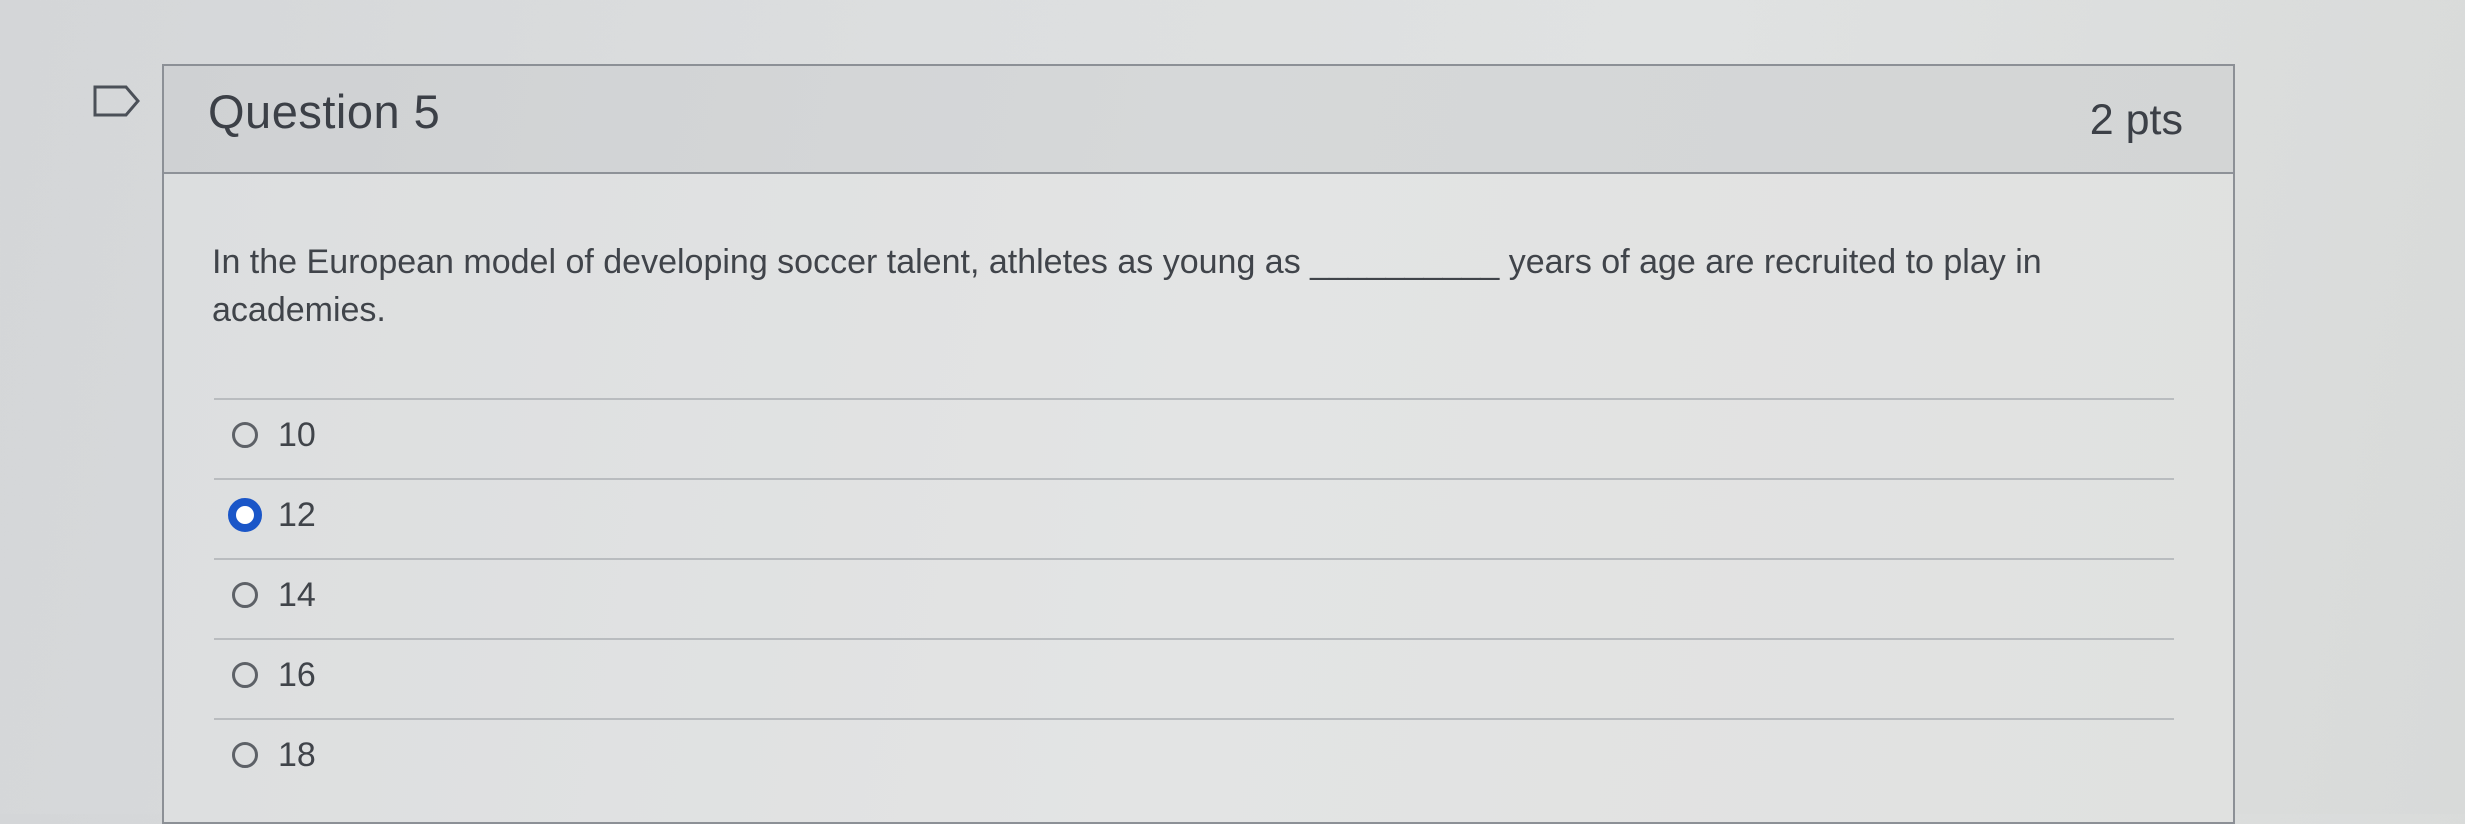 This screenshot has height=824, width=2465. Describe the element at coordinates (1194, 438) in the screenshot. I see `answer-option: 10` at that location.